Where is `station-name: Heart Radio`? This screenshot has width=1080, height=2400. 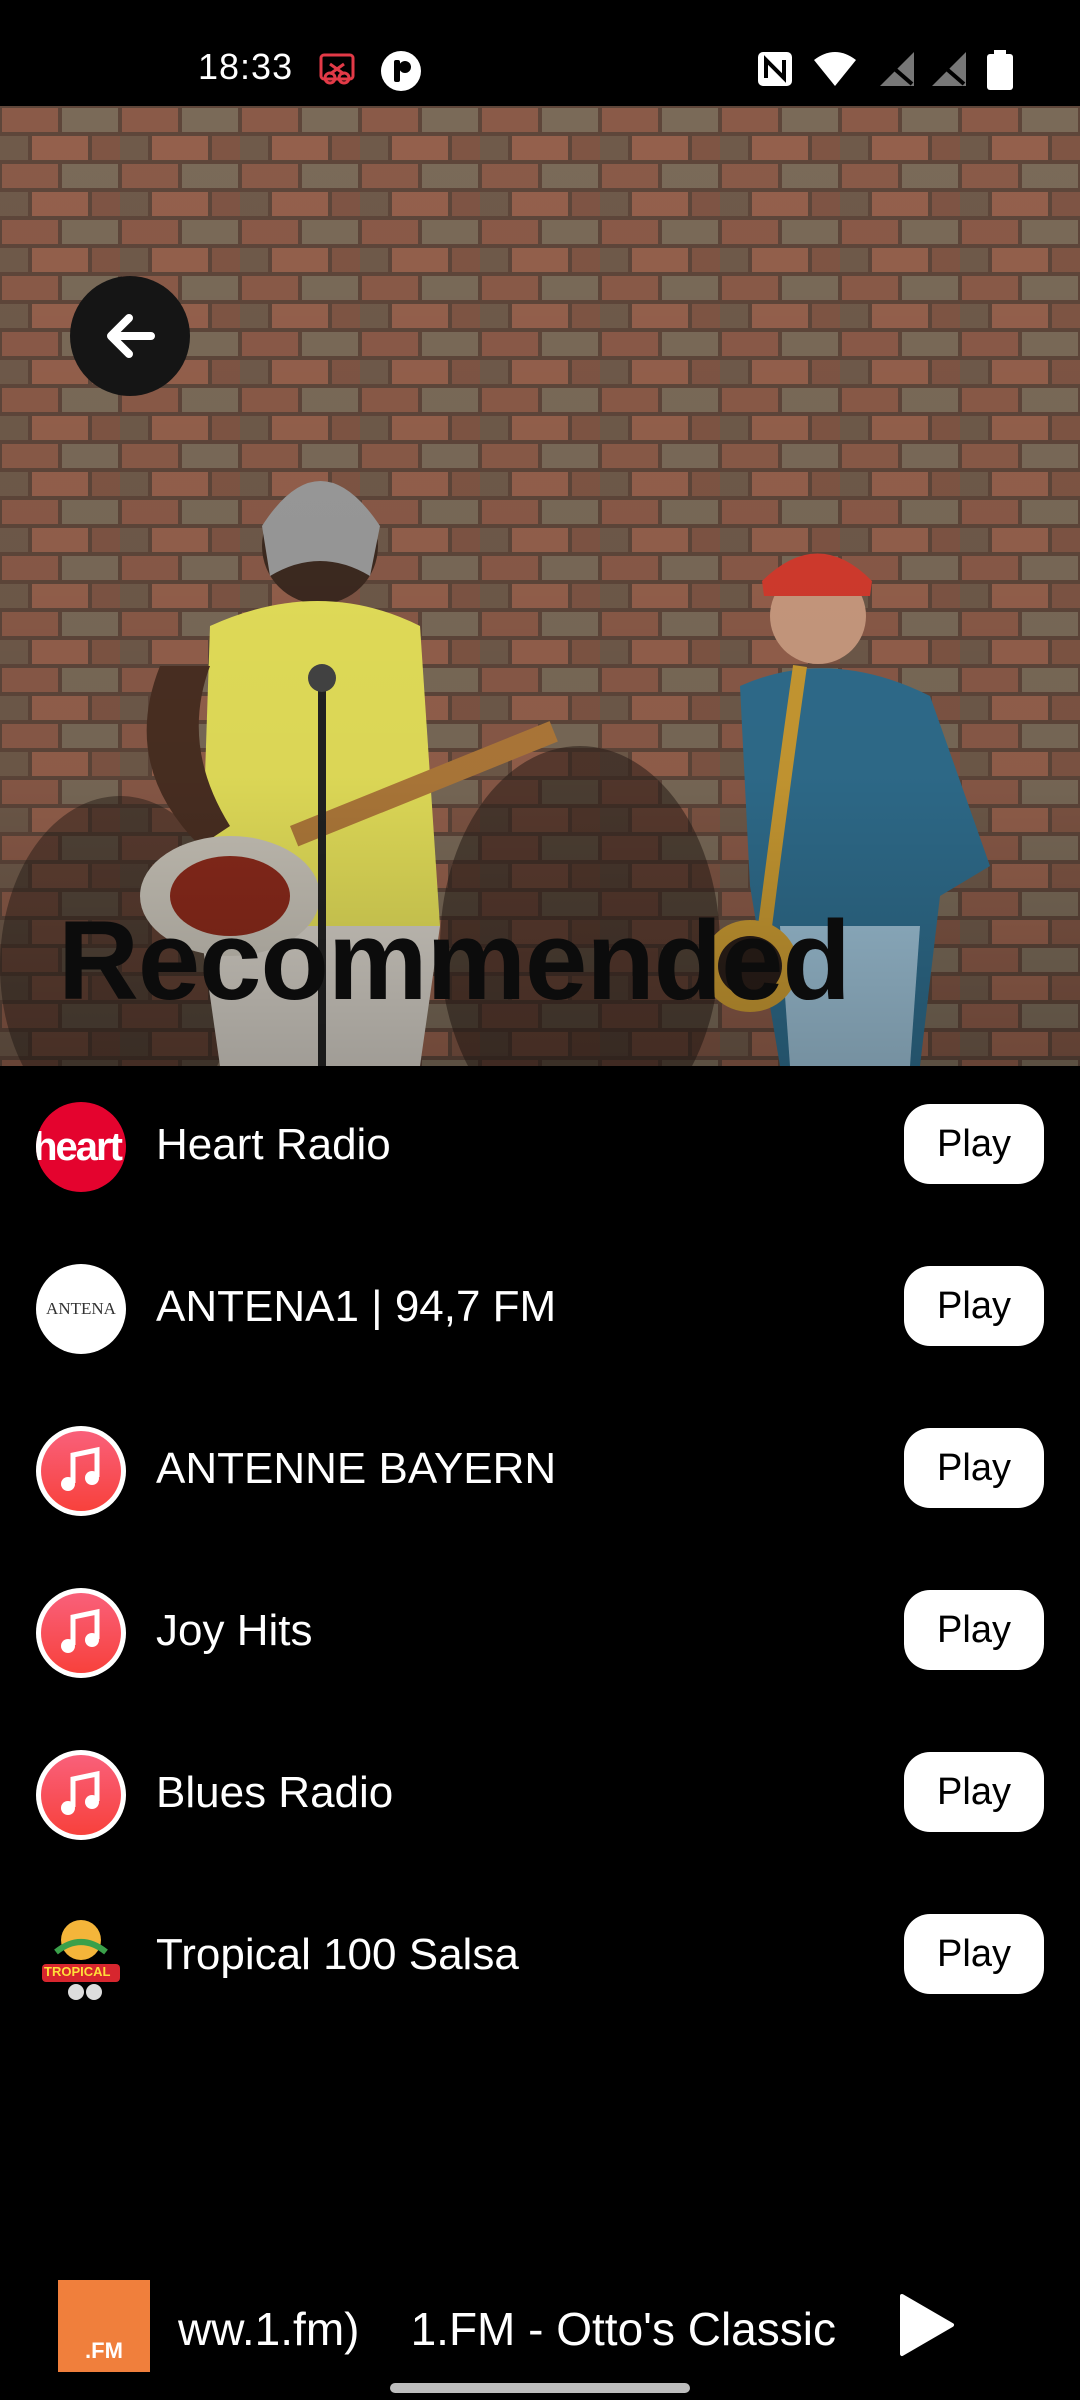 station-name: Heart Radio is located at coordinates (273, 1144).